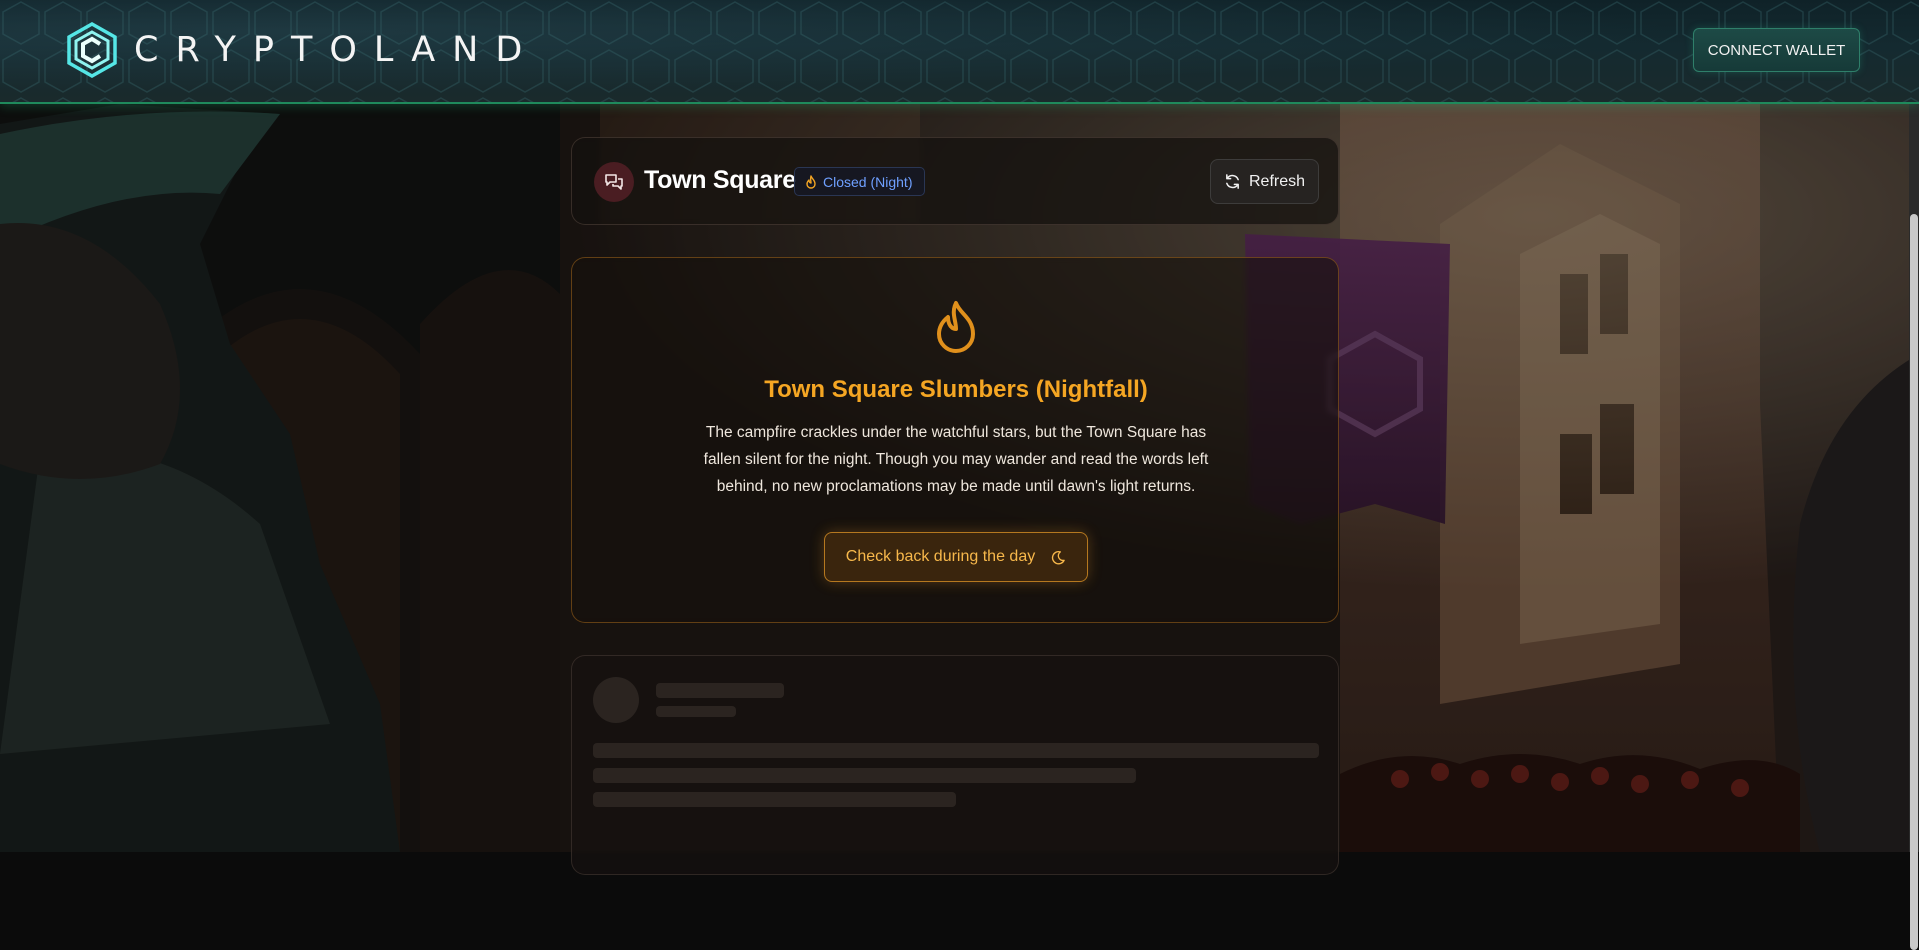 This screenshot has width=1919, height=950. What do you see at coordinates (940, 556) in the screenshot?
I see `check-back-label: Check back during the day` at bounding box center [940, 556].